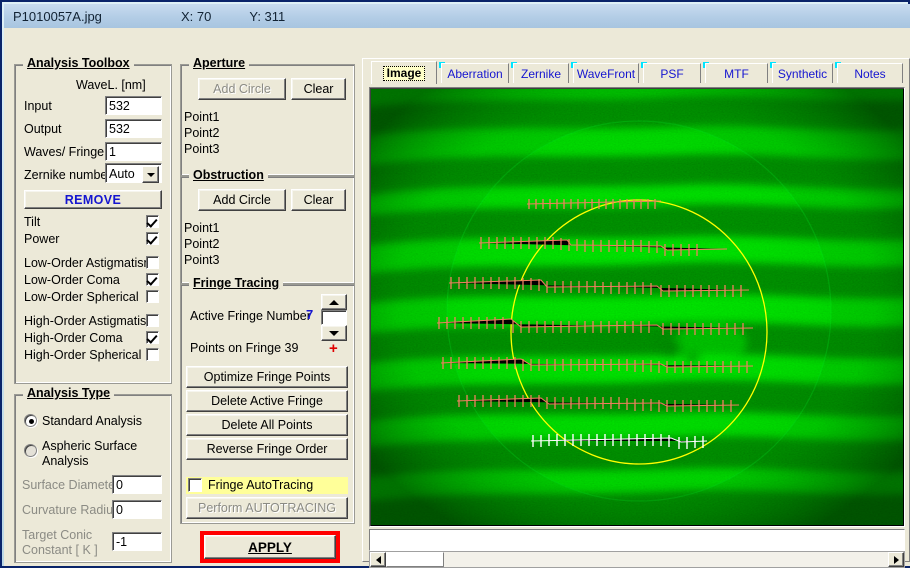  I want to click on aberration-checkbox-high-order-spherical, so click(152, 354).